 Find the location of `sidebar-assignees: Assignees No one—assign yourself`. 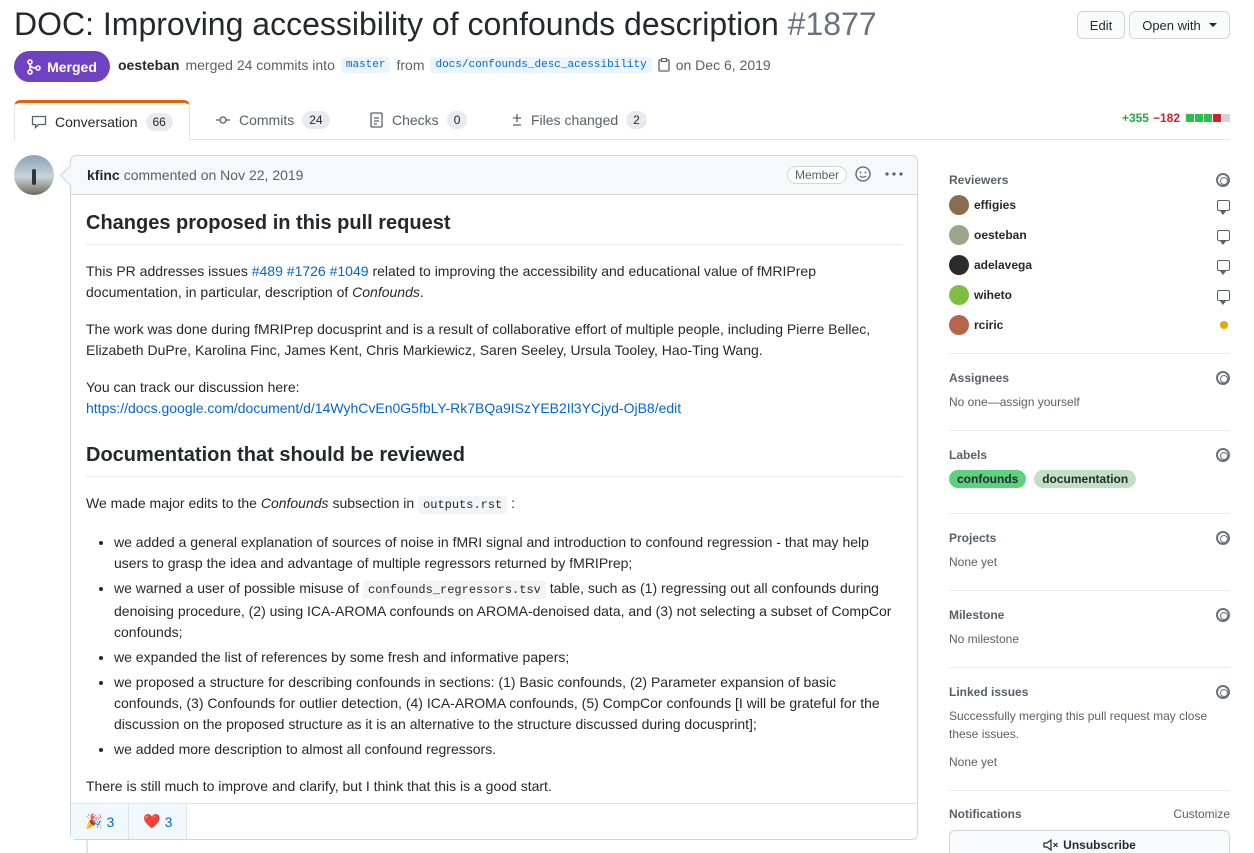

sidebar-assignees: Assignees No one—assign yourself is located at coordinates (1089, 392).